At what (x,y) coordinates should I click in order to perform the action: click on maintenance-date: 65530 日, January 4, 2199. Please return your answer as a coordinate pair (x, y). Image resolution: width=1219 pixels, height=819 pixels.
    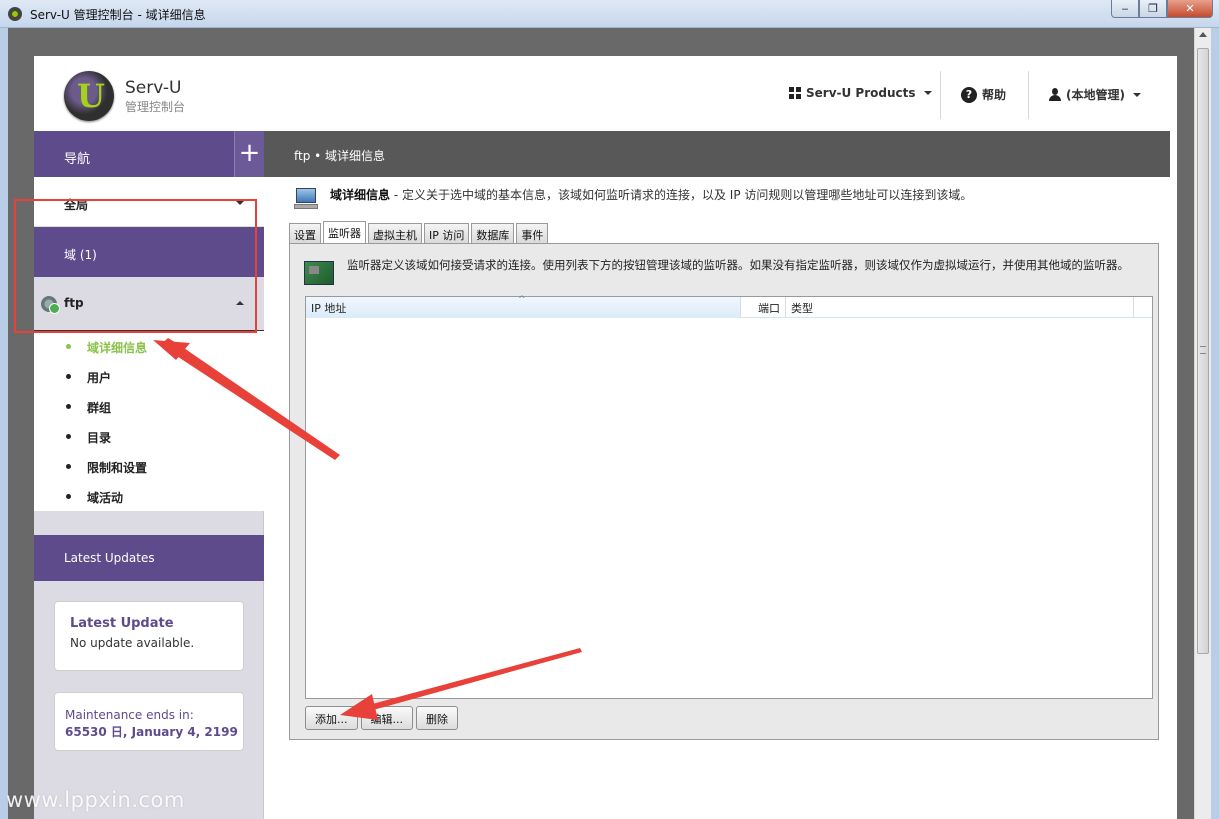
    Looking at the image, I should click on (151, 732).